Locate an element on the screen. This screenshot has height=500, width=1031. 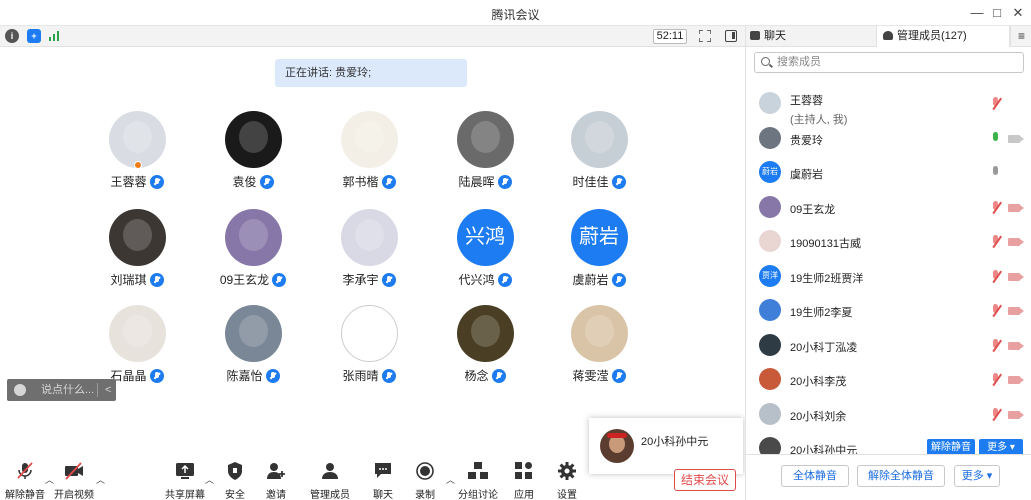
member-row: 20小科李茂 is located at coordinates (888, 380).